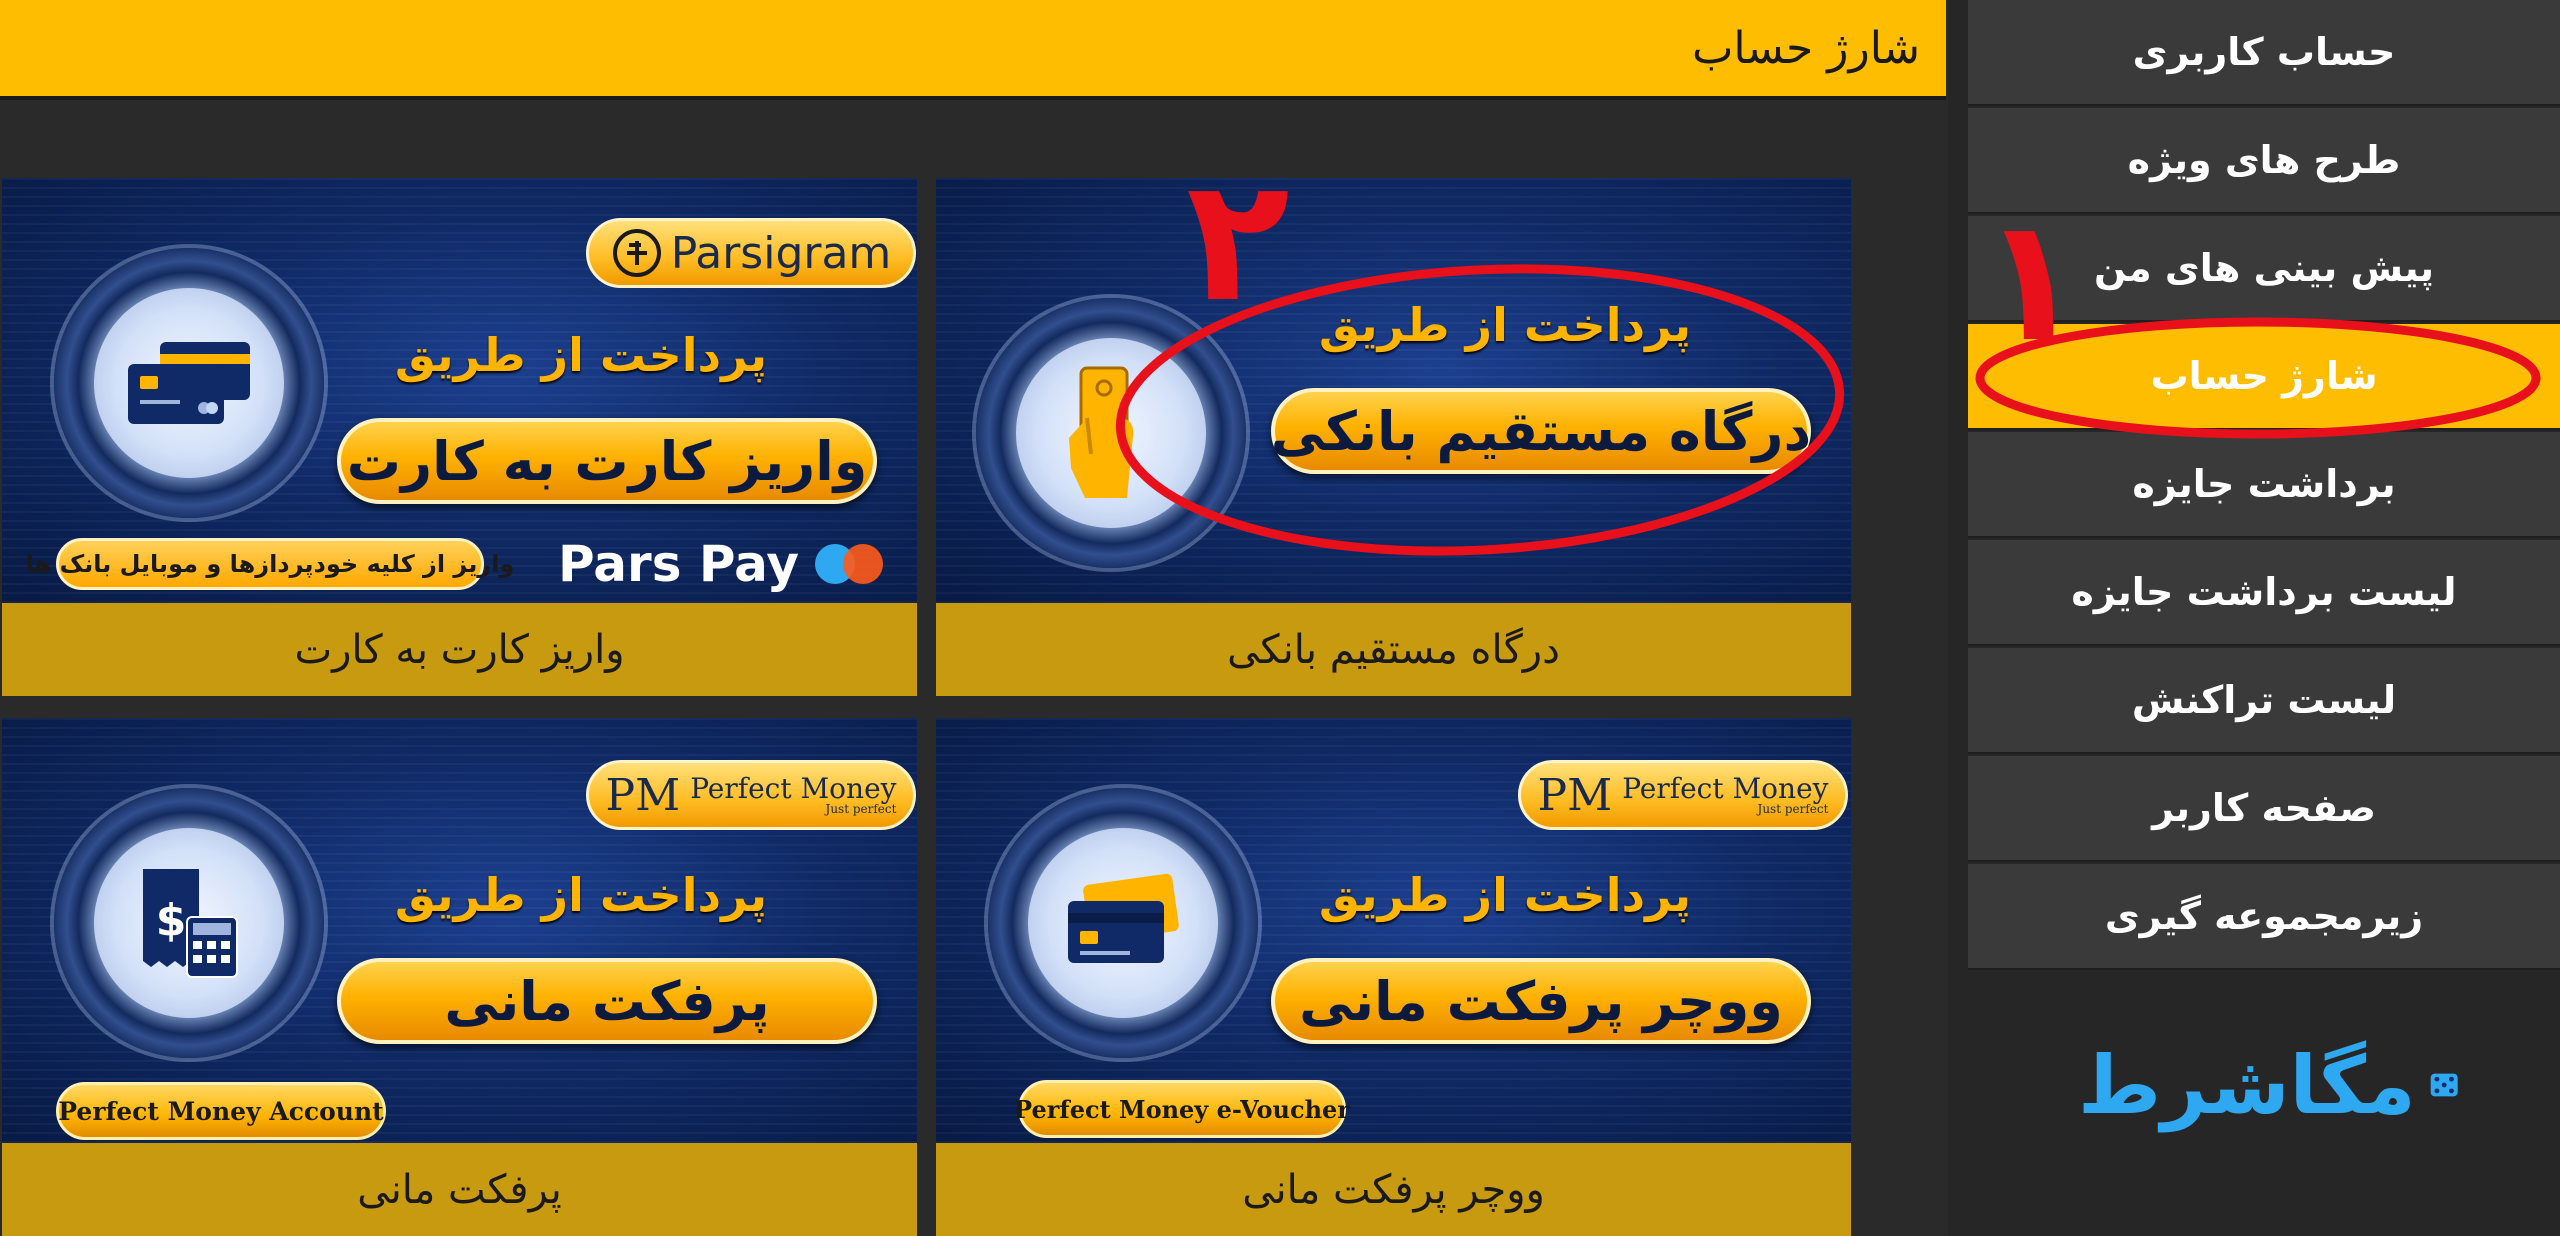 The width and height of the screenshot is (2560, 1236). Describe the element at coordinates (781, 253) in the screenshot. I see `parsigram-text: Parsigram` at that location.